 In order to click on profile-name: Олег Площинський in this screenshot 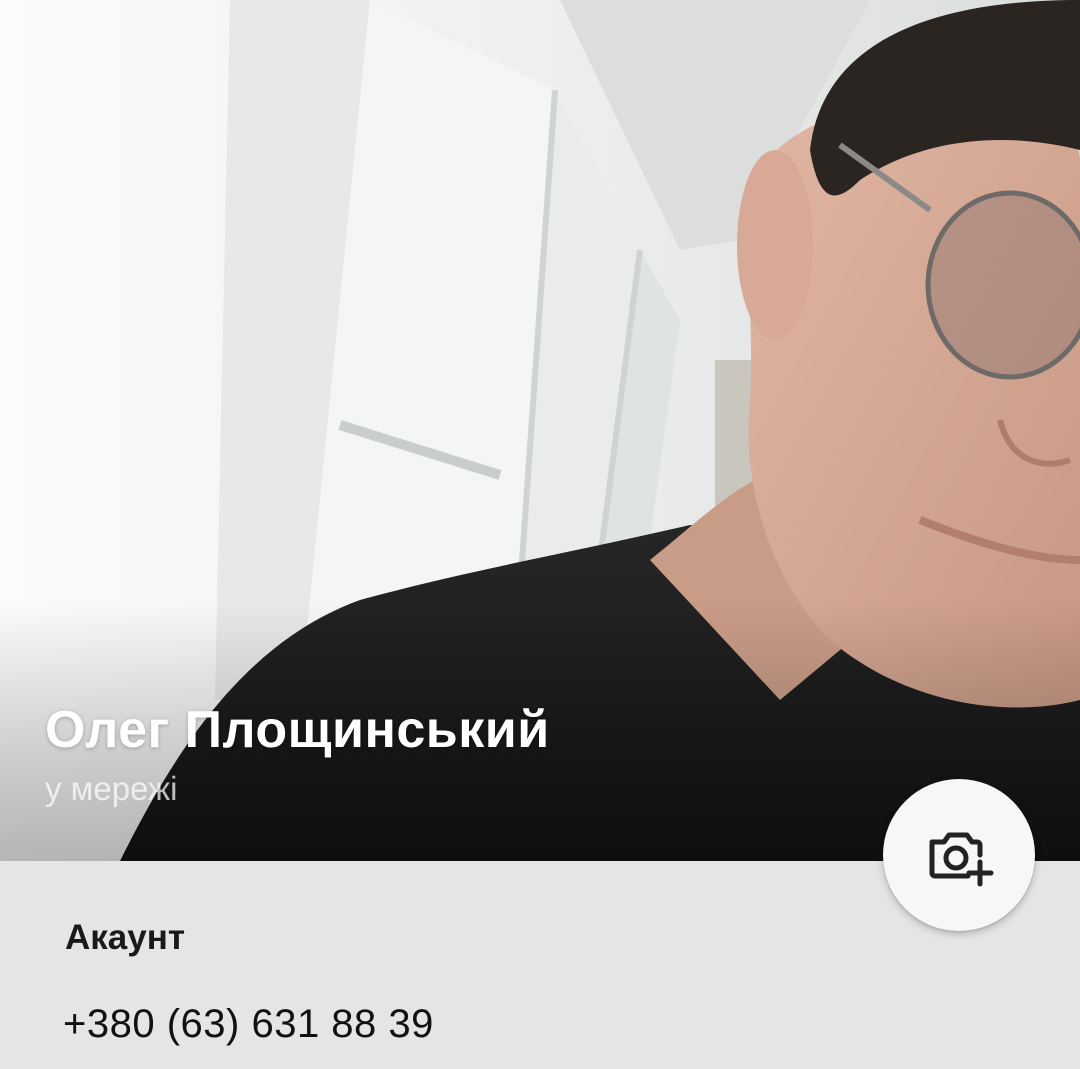, I will do `click(297, 730)`.